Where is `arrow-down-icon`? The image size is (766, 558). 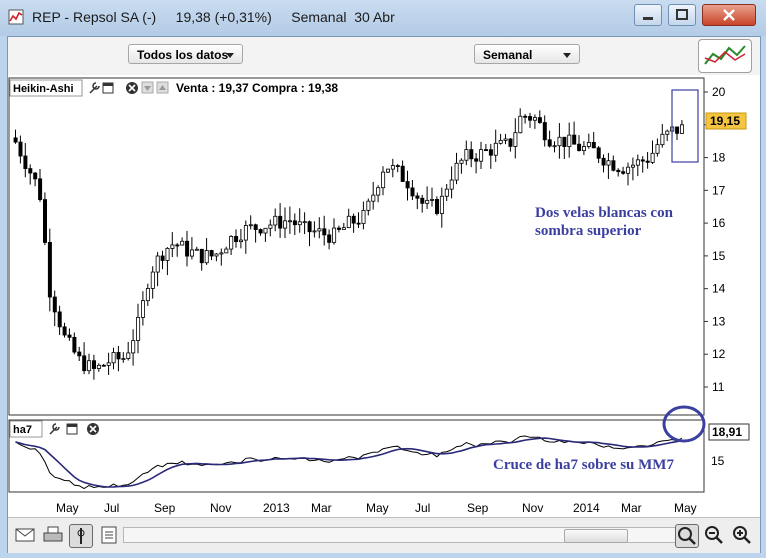 arrow-down-icon is located at coordinates (147, 87).